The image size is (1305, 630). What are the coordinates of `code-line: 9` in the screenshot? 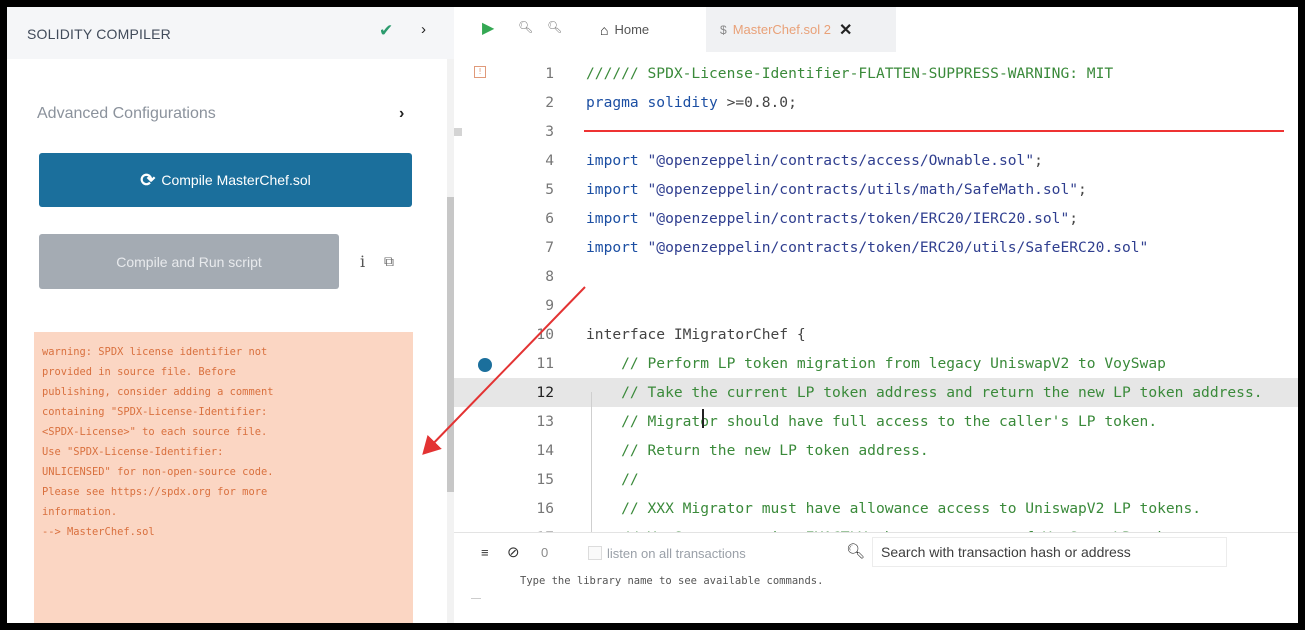 It's located at (876, 305).